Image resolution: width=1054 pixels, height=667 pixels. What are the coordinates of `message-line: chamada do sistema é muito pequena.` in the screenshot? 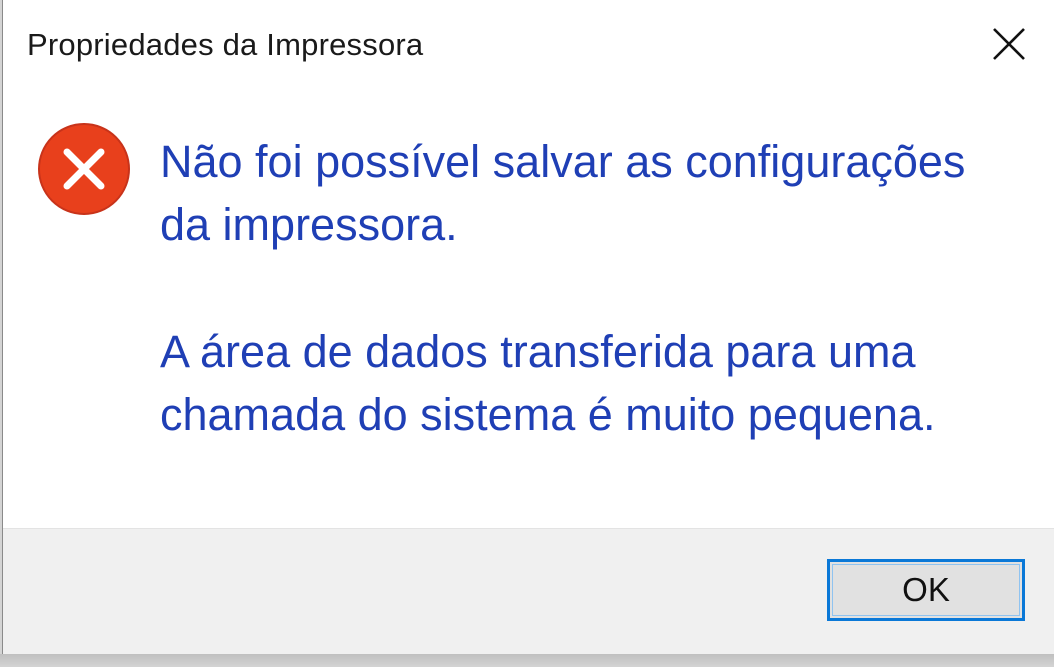 It's located at (548, 414).